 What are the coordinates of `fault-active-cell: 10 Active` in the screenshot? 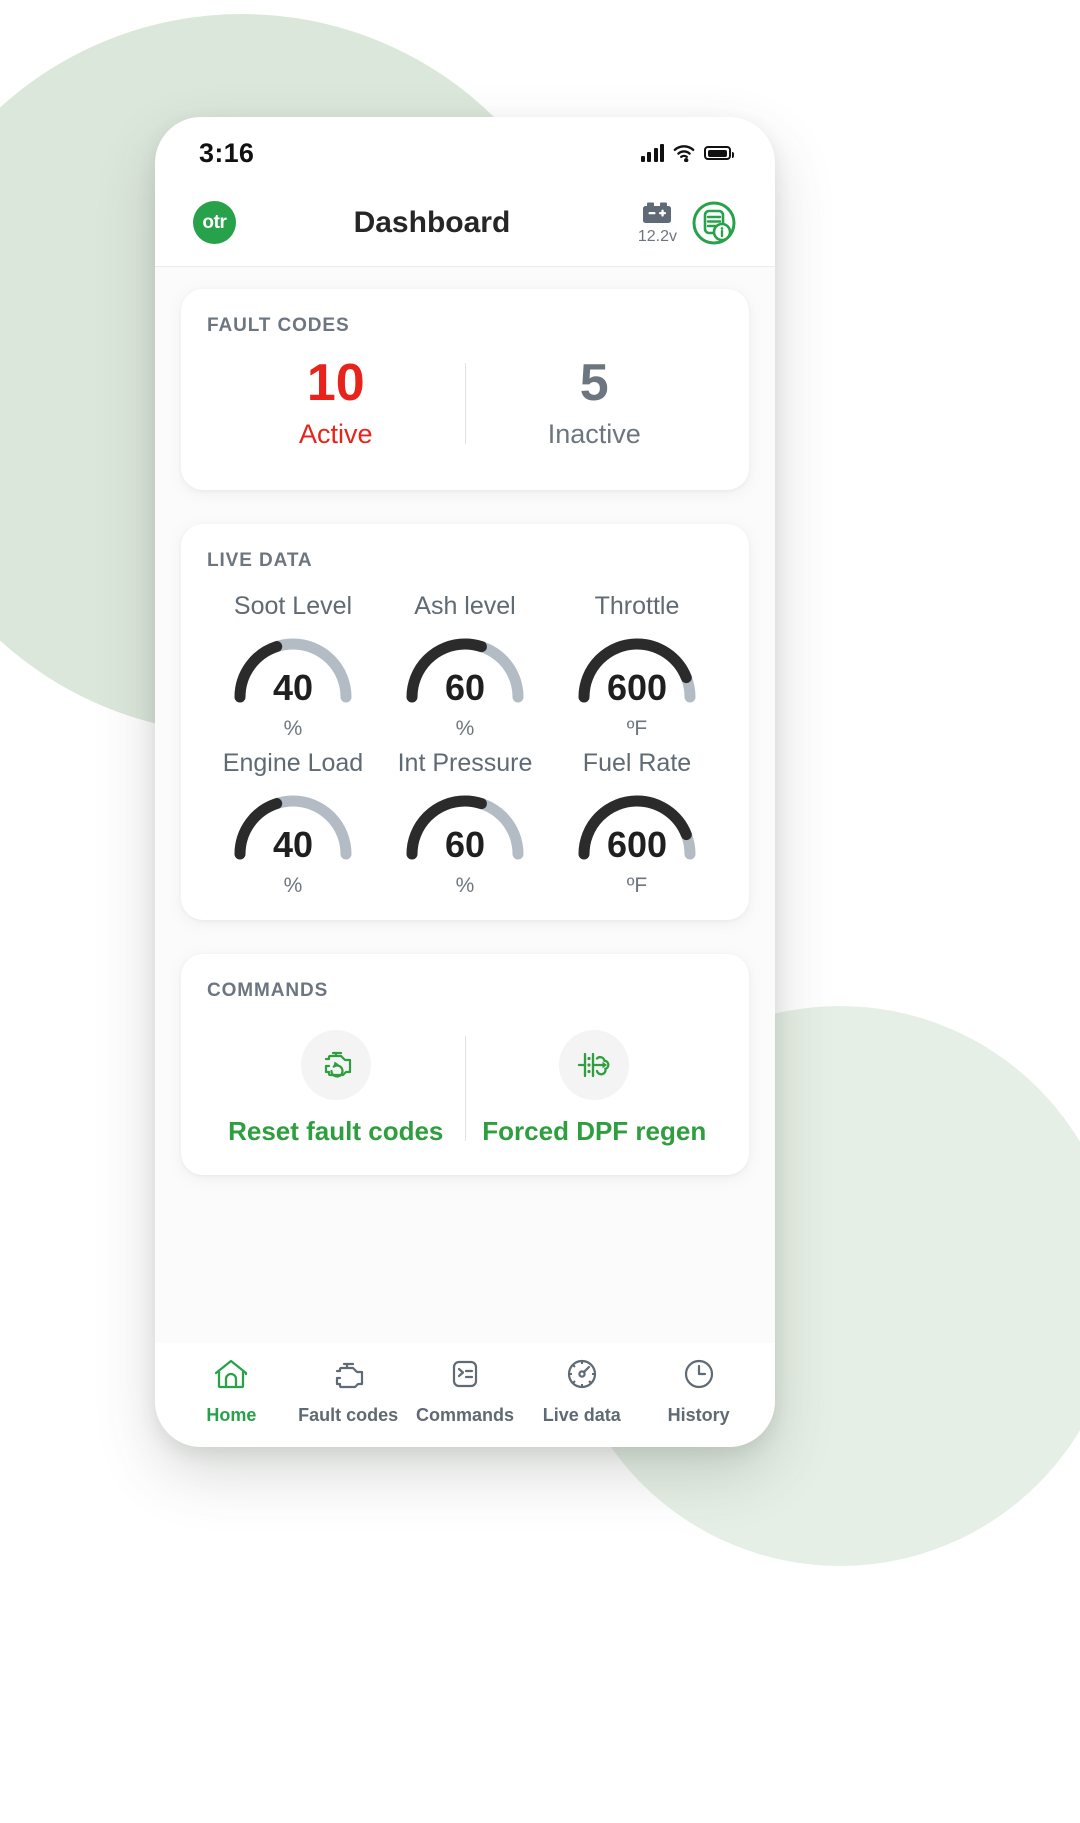 It's located at (336, 403).